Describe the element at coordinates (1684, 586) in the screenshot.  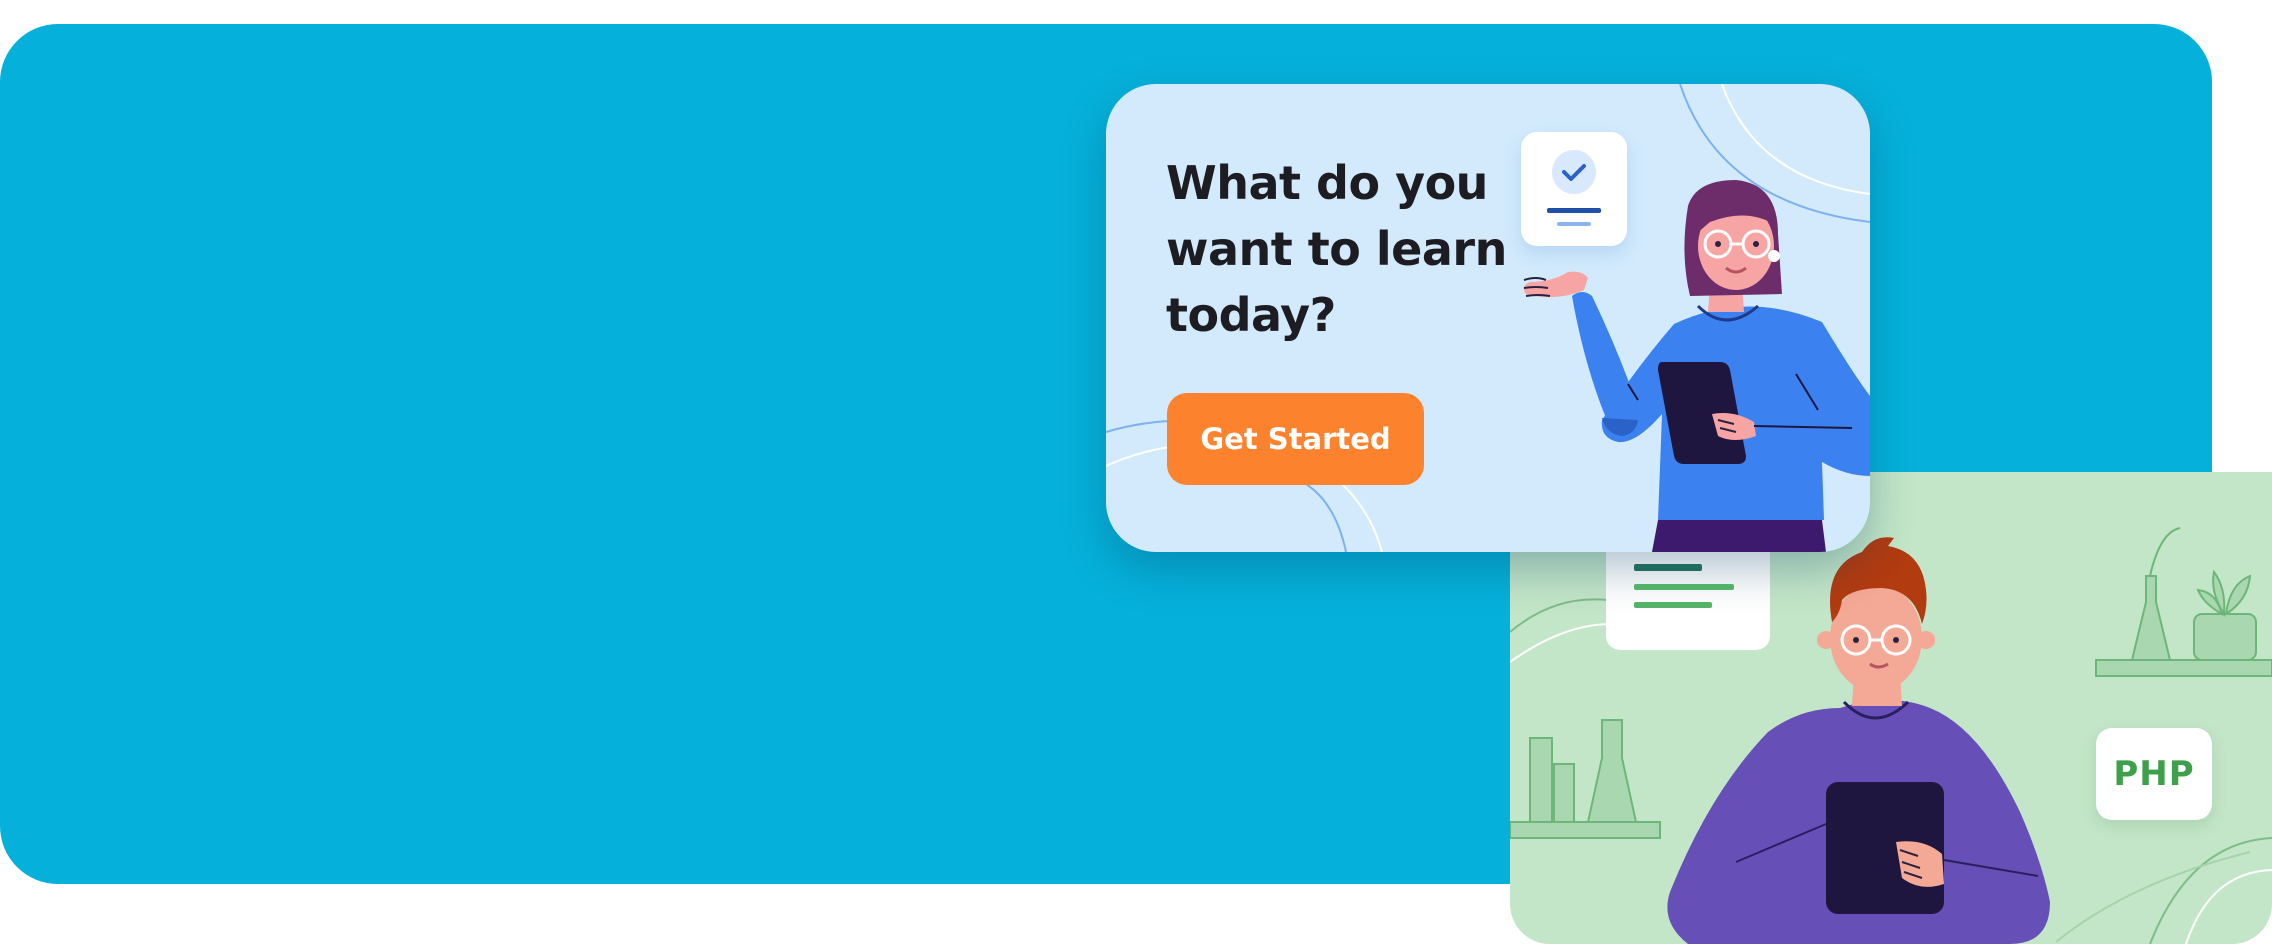
I see `notes-lines-icon` at that location.